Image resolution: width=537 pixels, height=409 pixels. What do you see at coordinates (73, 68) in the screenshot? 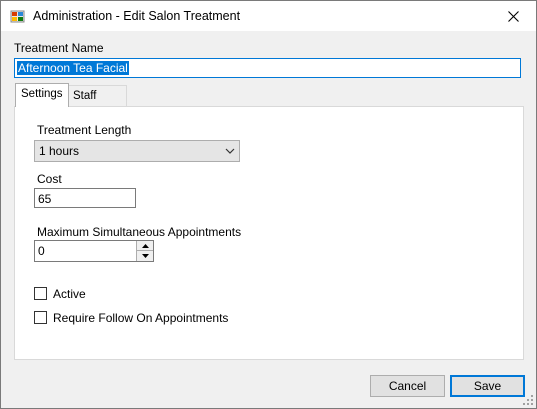
I see `treatment-name-value: Afternoon Tea Facial` at bounding box center [73, 68].